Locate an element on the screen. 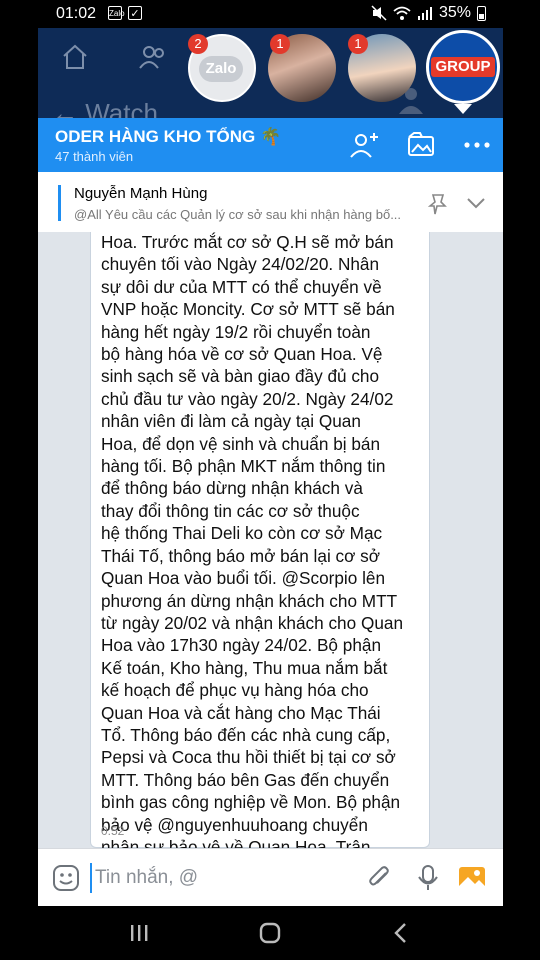 This screenshot has width=540, height=960. recent-apps-icon is located at coordinates (139, 933).